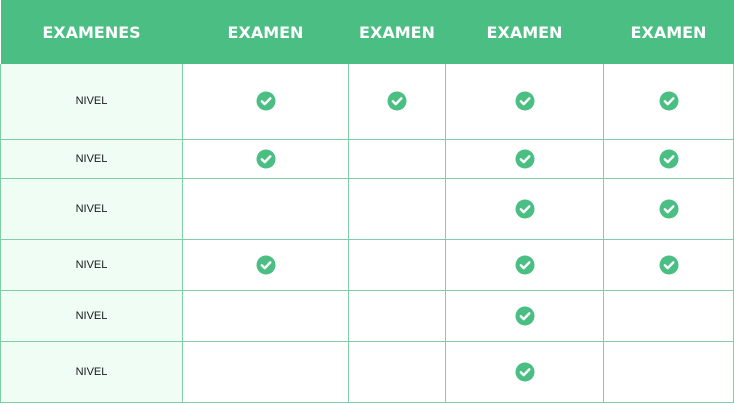 The height and width of the screenshot is (405, 734). I want to click on header-examen-3: EXAMEN, so click(524, 32).